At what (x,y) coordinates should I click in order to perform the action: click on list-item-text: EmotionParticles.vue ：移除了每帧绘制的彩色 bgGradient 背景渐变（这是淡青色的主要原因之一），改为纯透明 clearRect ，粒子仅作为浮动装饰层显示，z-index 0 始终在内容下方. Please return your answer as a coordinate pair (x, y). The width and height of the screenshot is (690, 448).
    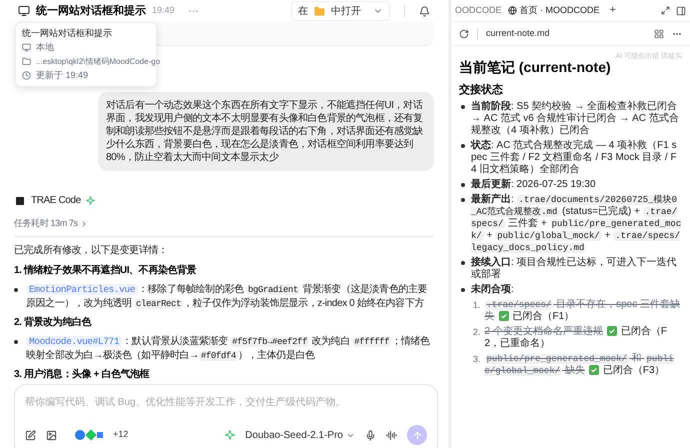
    Looking at the image, I should click on (227, 296).